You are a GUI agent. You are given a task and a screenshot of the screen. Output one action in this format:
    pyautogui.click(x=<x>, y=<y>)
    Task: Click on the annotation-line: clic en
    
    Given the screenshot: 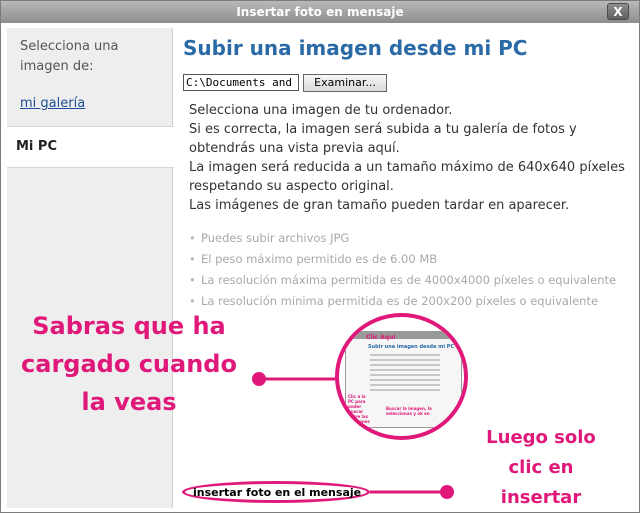 What is the action you would take?
    pyautogui.click(x=541, y=467)
    